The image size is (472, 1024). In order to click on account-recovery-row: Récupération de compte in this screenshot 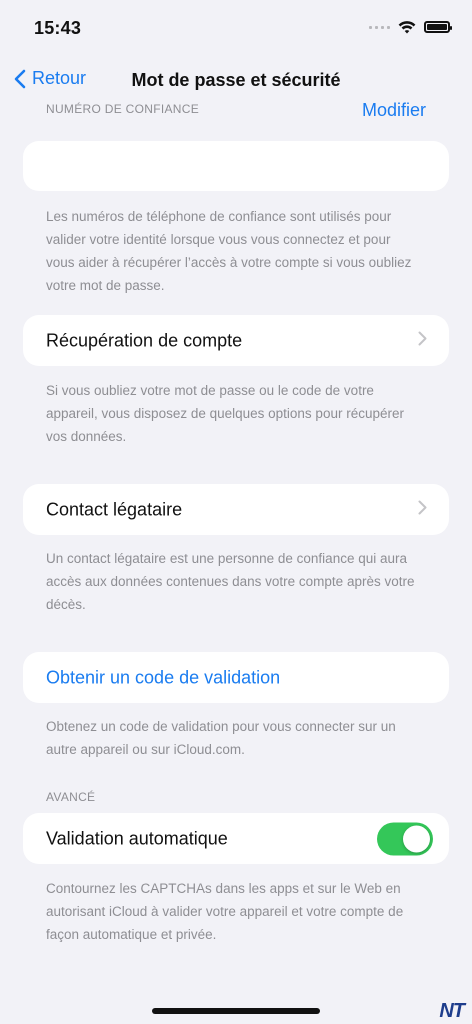, I will do `click(236, 340)`.